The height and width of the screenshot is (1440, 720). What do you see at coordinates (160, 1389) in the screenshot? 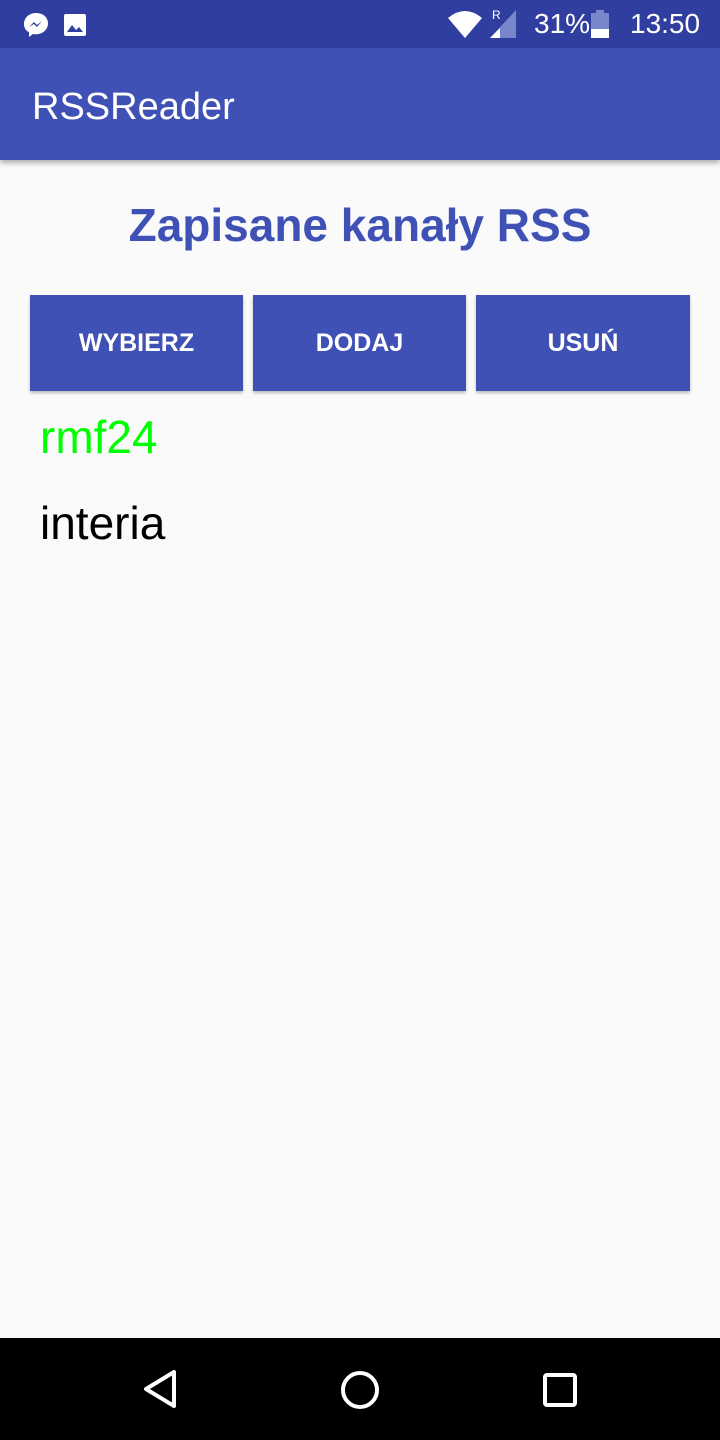
I see `back-icon` at bounding box center [160, 1389].